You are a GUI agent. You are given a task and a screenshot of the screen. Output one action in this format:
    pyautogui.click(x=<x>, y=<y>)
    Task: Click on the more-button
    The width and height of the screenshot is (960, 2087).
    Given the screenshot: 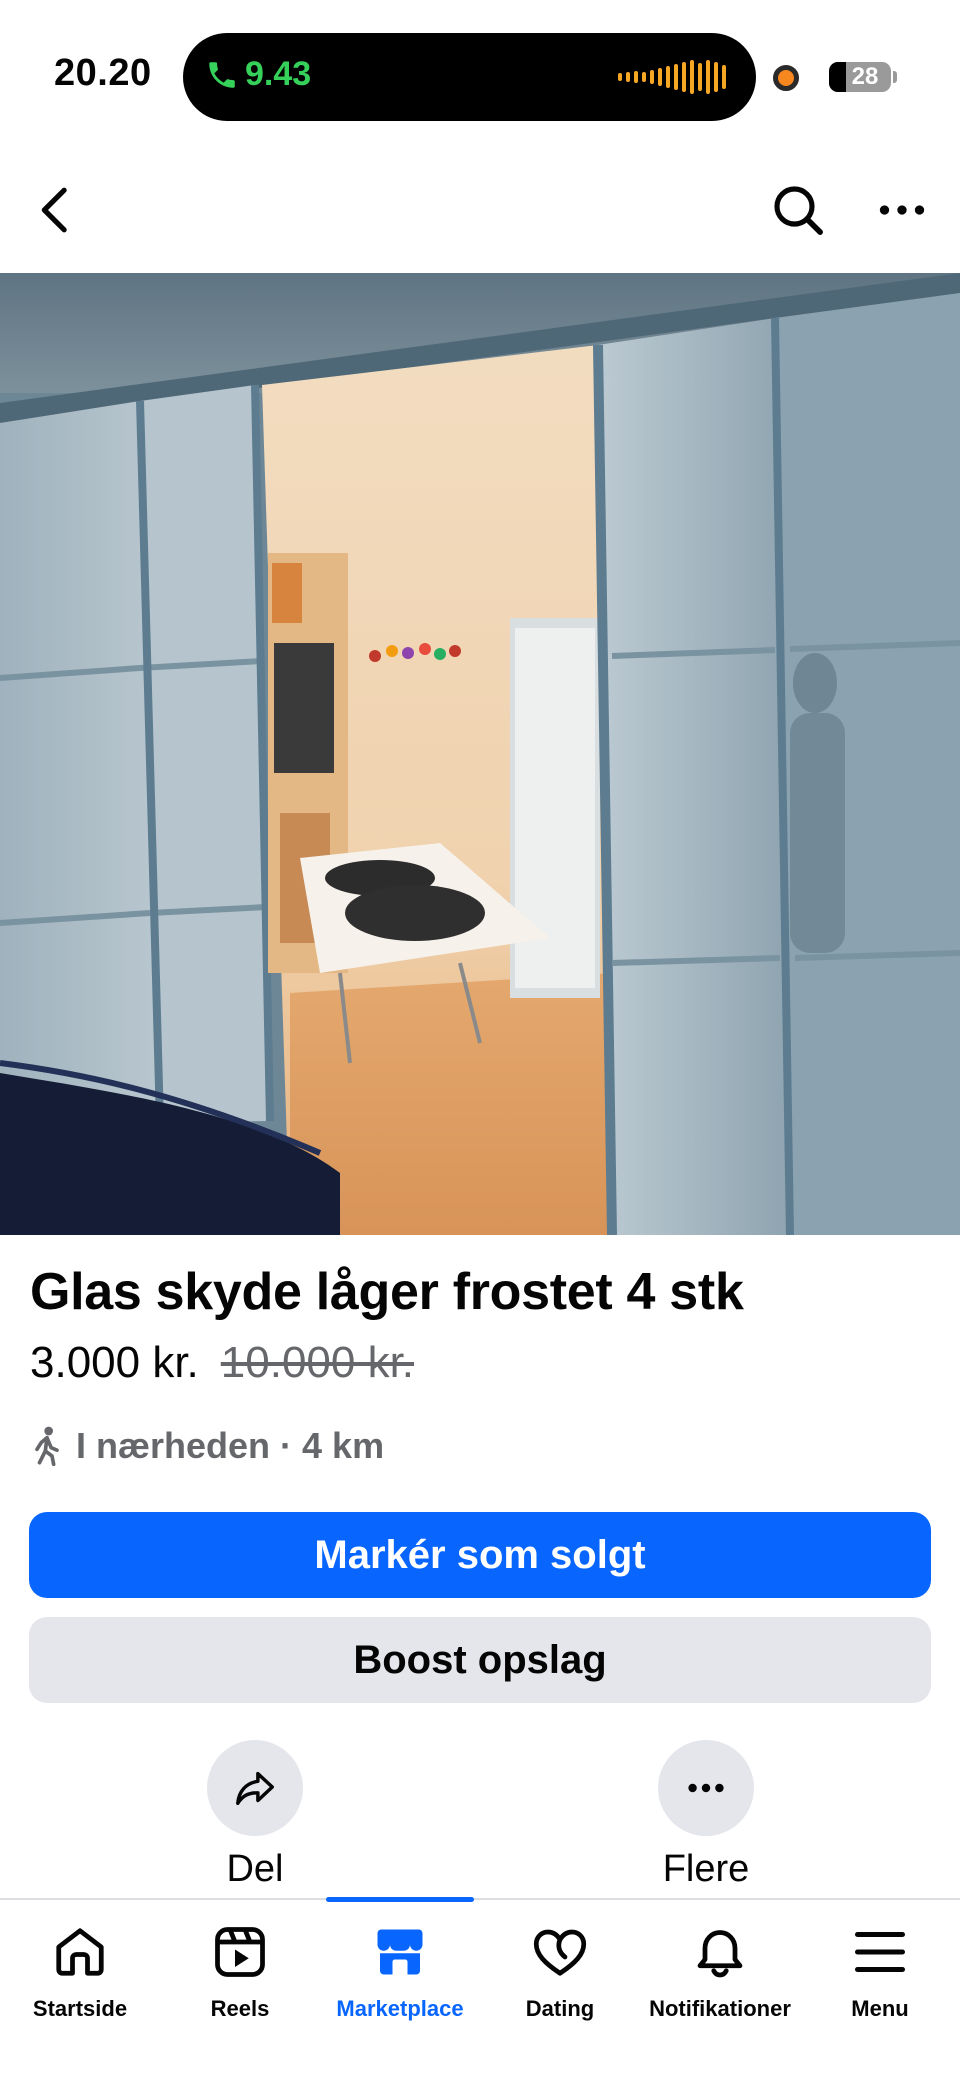 What is the action you would take?
    pyautogui.click(x=706, y=1788)
    